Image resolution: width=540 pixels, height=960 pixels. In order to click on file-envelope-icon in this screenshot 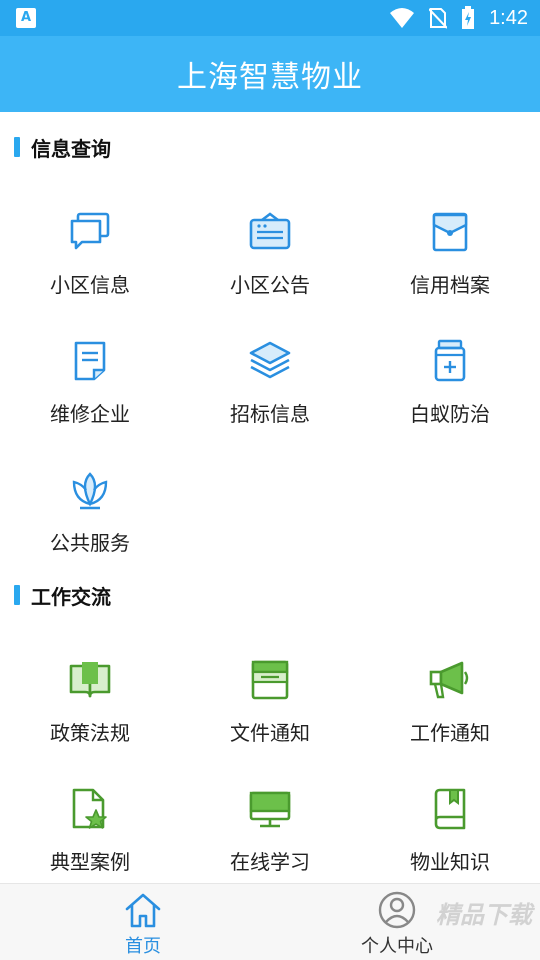, I will do `click(450, 232)`.